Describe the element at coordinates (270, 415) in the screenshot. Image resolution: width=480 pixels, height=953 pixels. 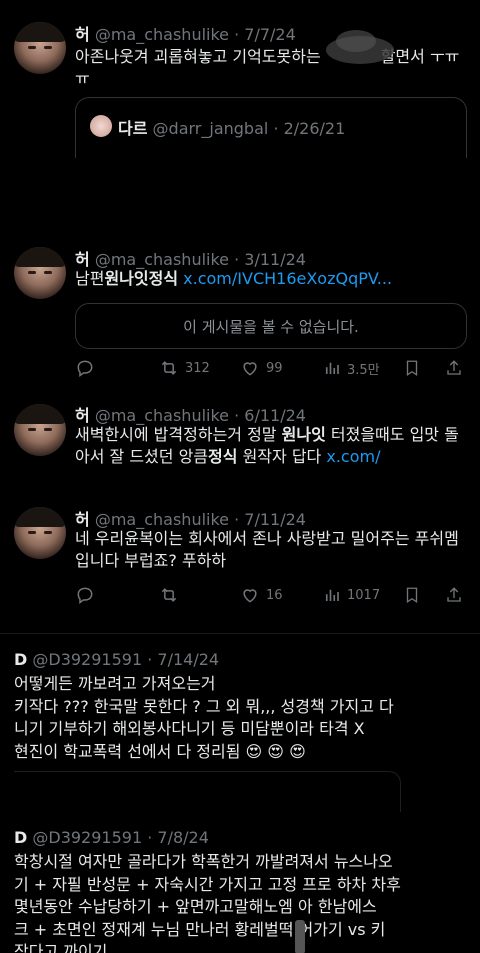
I see `tweet-date: · 6/11/24` at that location.